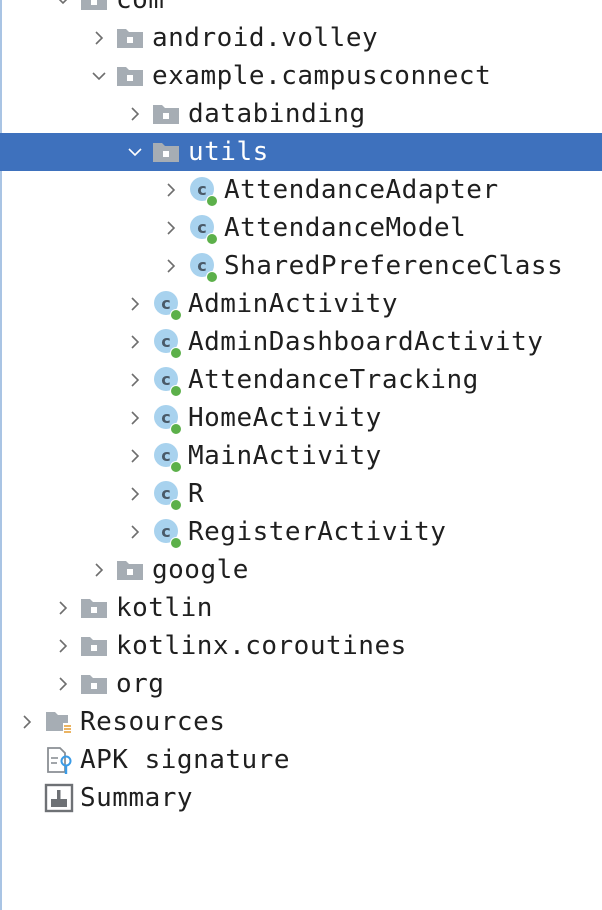  I want to click on tree-item: databinding, so click(301, 114).